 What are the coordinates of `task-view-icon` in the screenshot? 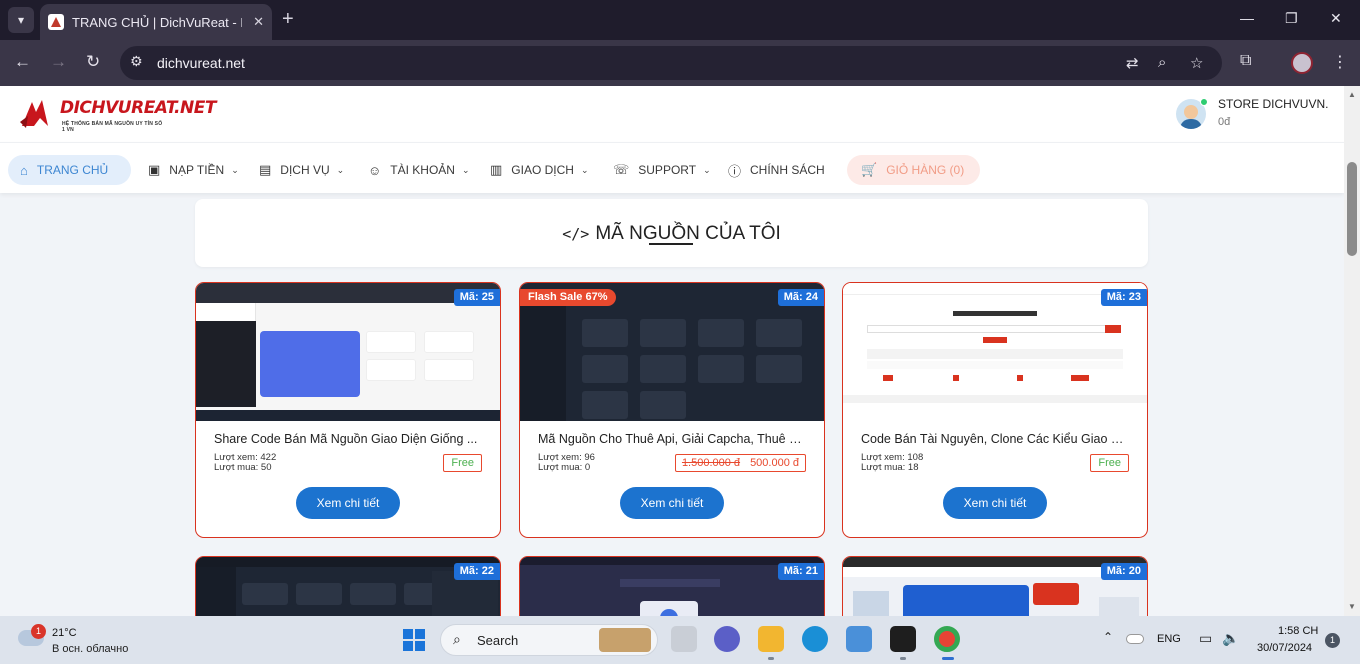 It's located at (684, 639).